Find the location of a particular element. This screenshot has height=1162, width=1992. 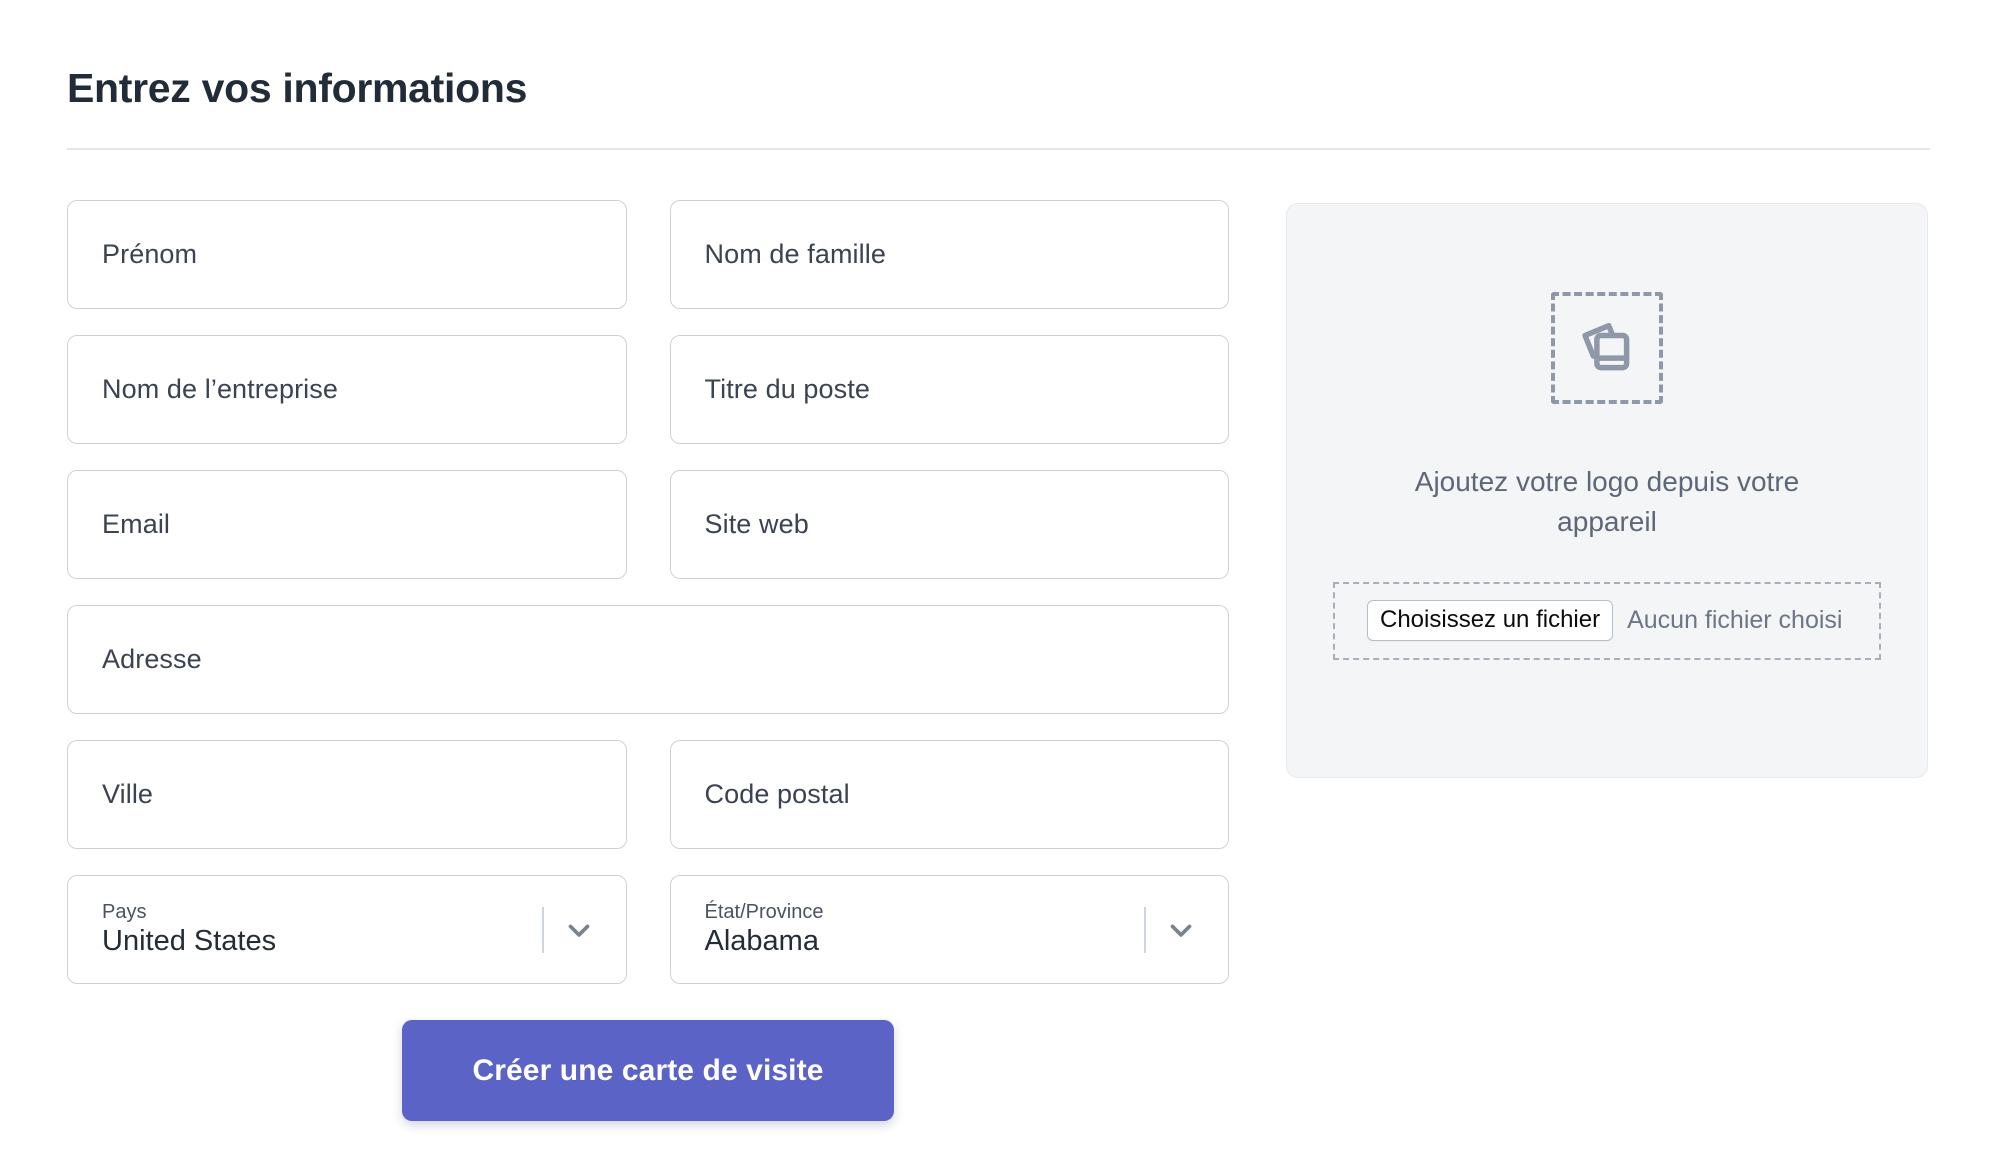

form-field-postal-code: Code postal is located at coordinates (949, 794).